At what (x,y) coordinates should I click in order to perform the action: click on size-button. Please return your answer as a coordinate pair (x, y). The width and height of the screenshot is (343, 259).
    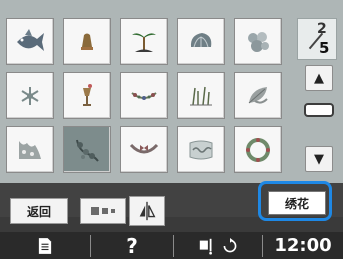
    Looking at the image, I should click on (103, 211).